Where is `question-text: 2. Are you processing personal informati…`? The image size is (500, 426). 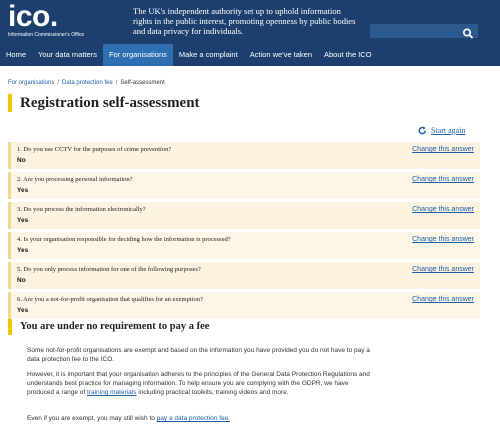 question-text: 2. Are you processing personal informati… is located at coordinates (75, 179).